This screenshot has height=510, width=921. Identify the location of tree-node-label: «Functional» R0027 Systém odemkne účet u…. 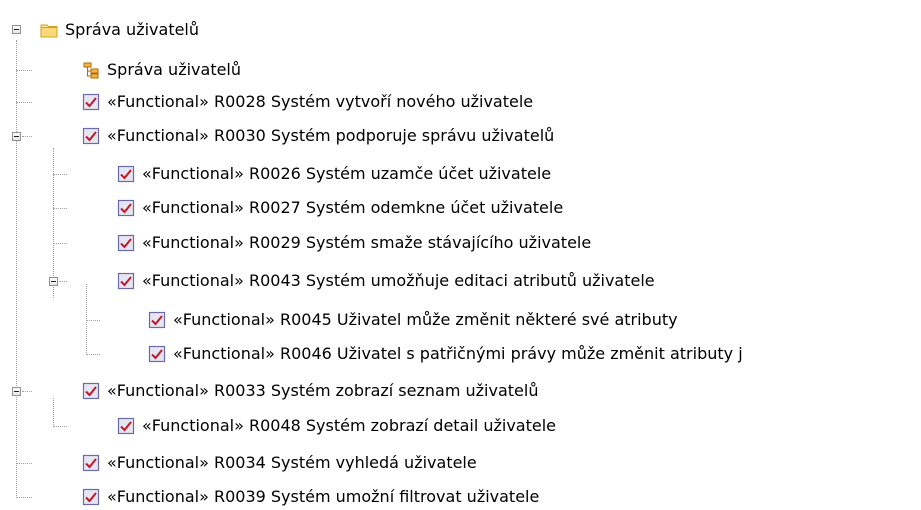
(353, 207).